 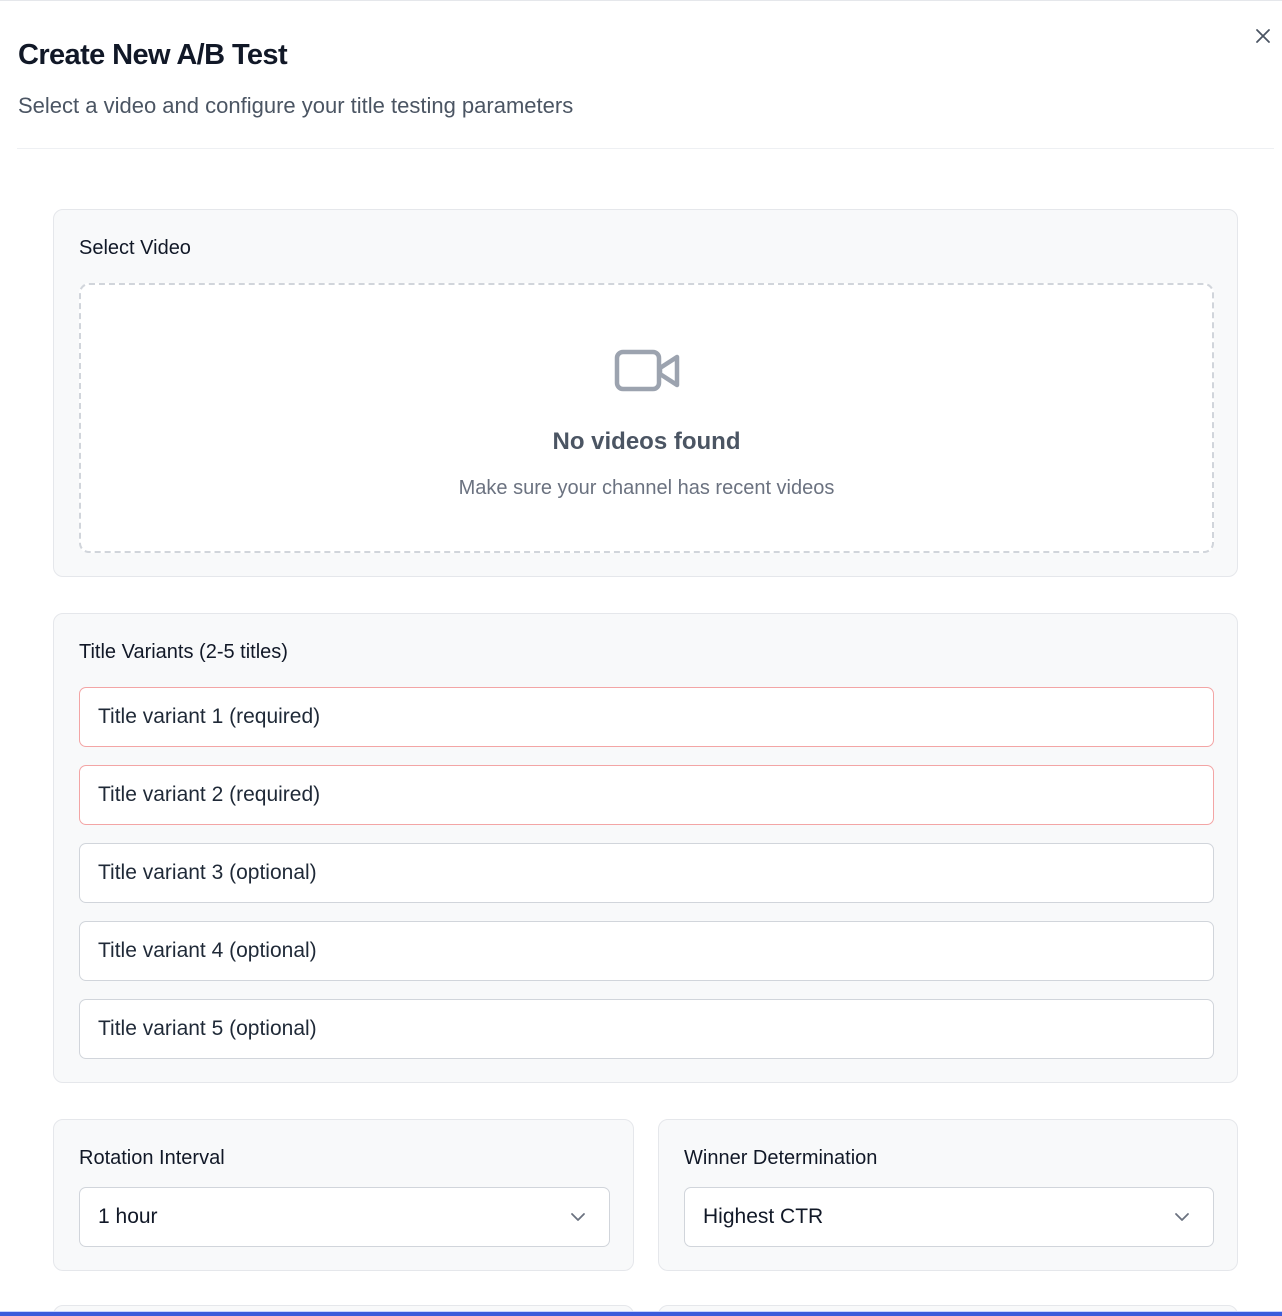 I want to click on rotation-interval-value: 1 hour, so click(x=128, y=1216).